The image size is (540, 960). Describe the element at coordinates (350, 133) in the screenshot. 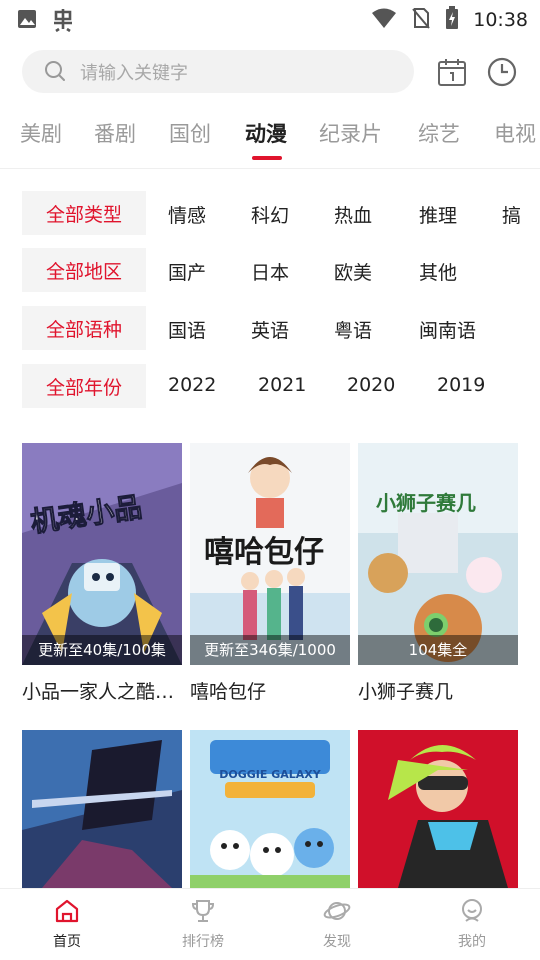

I see `tab-jilupian: 纪录片` at that location.